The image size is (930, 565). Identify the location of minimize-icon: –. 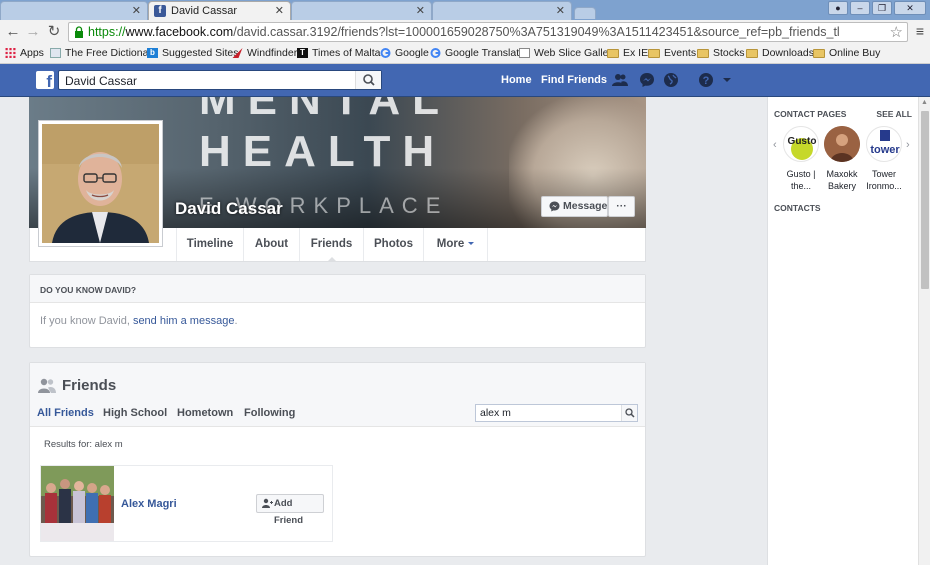
(860, 8).